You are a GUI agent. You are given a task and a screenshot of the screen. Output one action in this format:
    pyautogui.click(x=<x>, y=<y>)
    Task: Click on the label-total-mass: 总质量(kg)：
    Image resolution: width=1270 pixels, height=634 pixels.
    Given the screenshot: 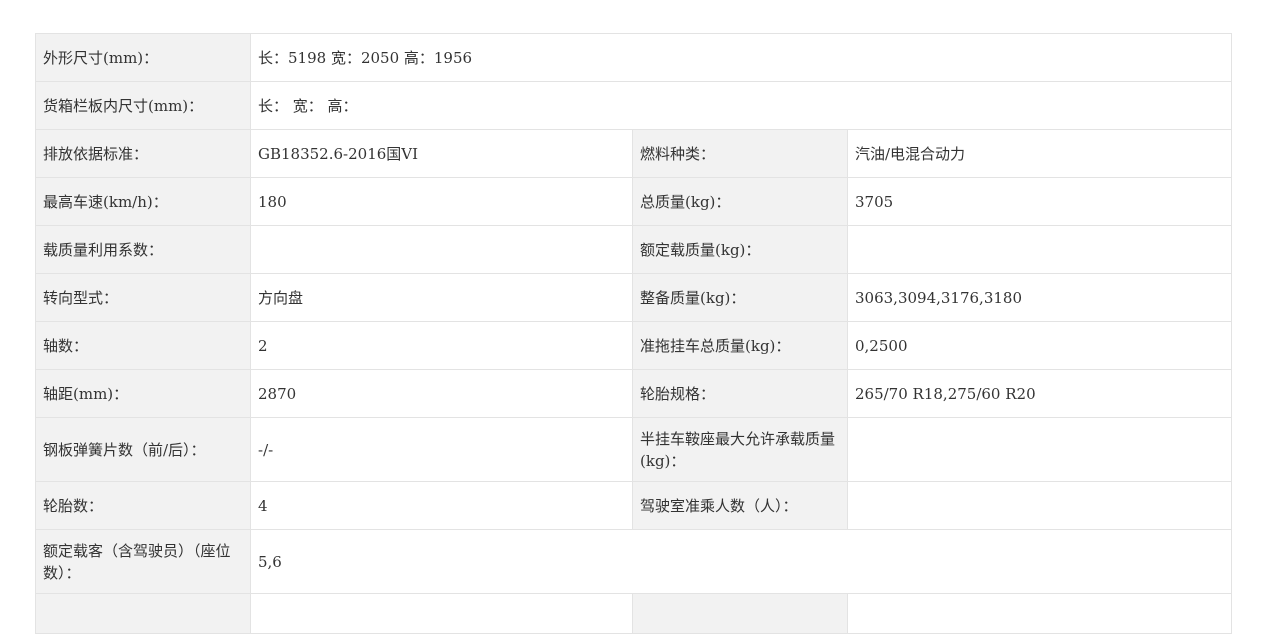 What is the action you would take?
    pyautogui.click(x=740, y=201)
    